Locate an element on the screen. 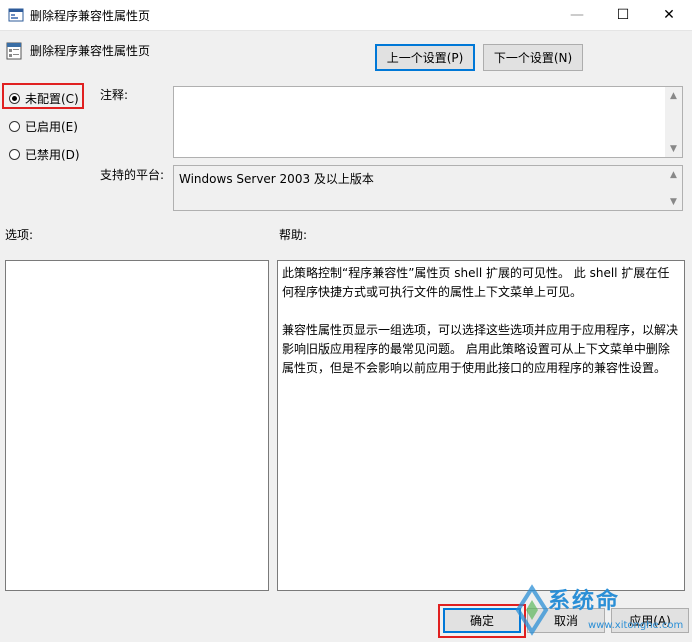  radio-not-configured: 未配置(C) is located at coordinates (44, 98).